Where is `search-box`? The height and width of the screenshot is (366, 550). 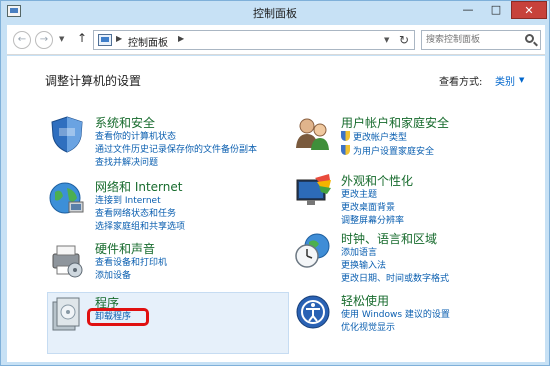 search-box is located at coordinates (481, 40).